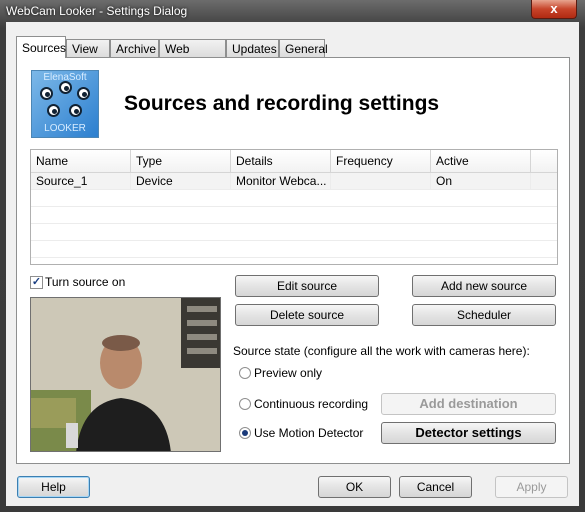 The height and width of the screenshot is (512, 585). I want to click on close-button: x, so click(554, 9).